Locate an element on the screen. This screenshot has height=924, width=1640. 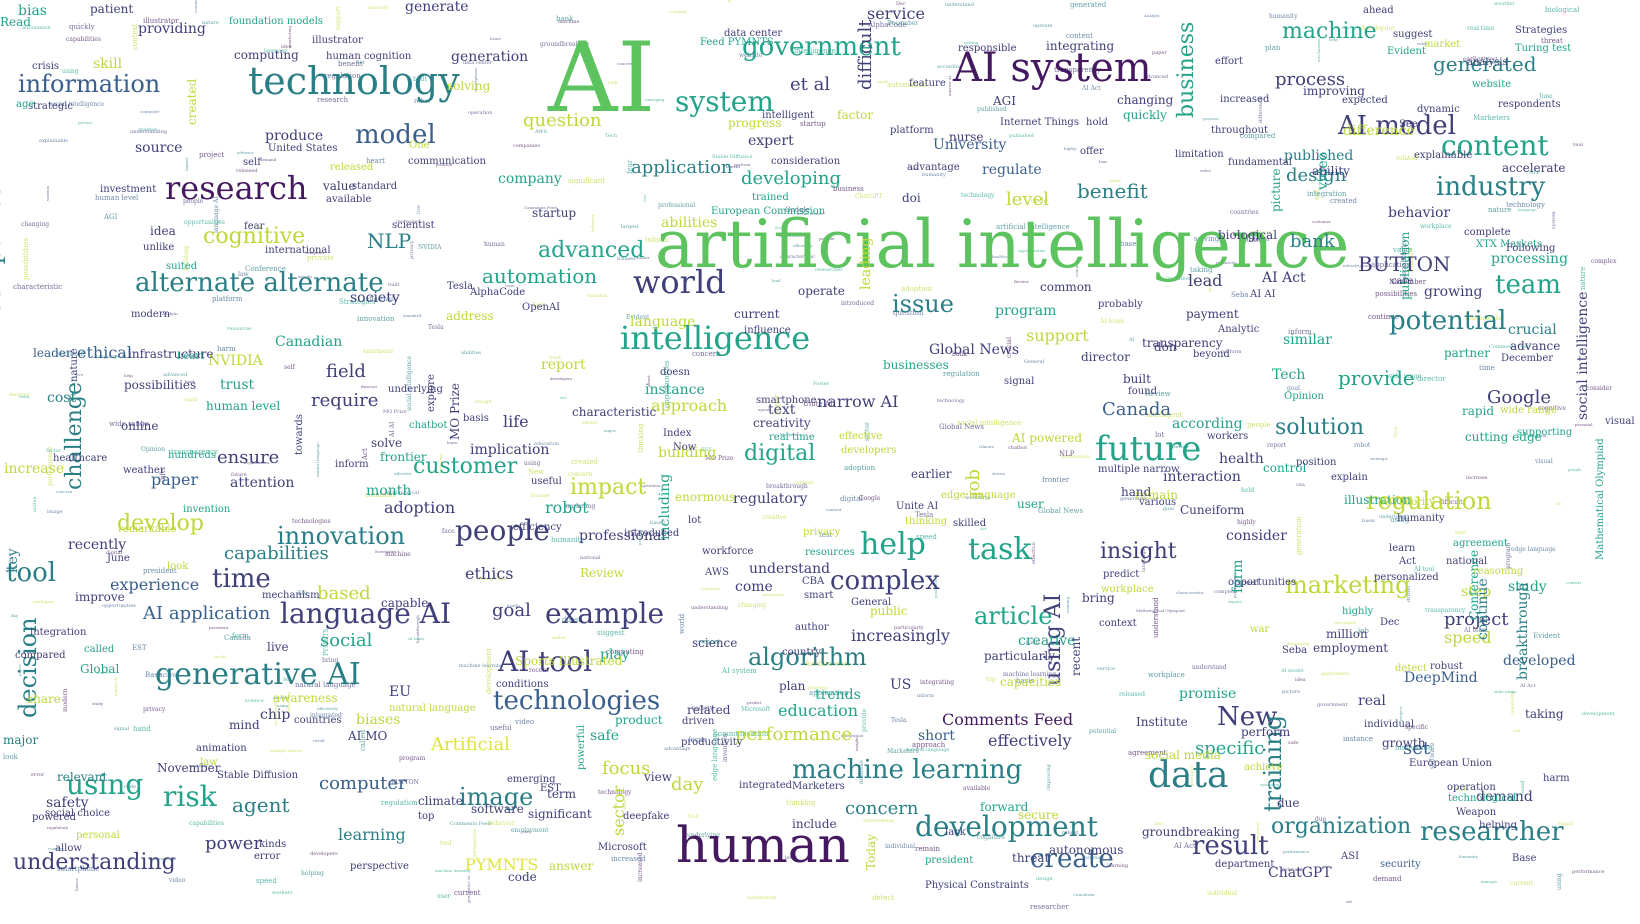
word-visual: visual is located at coordinates (1620, 421).